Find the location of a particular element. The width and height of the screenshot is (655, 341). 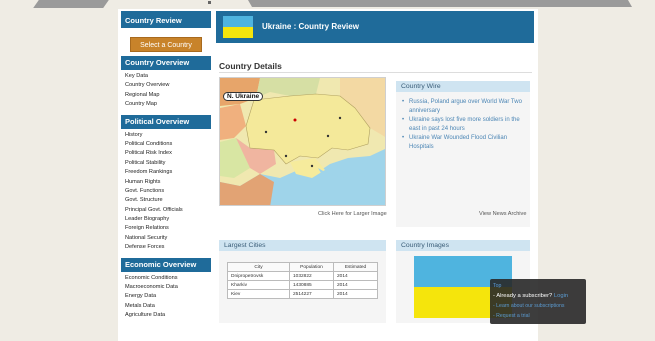

sidebar-item-key-data: Key Data is located at coordinates (166, 76).